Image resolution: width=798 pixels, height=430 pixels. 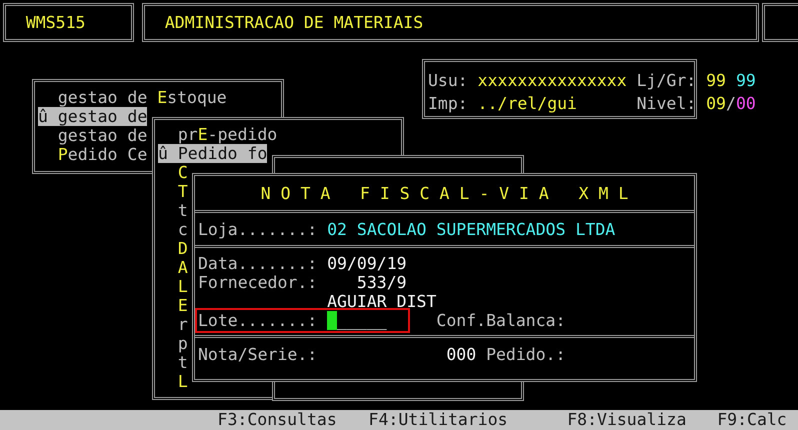 I want to click on menu-item: T, so click(x=173, y=191).